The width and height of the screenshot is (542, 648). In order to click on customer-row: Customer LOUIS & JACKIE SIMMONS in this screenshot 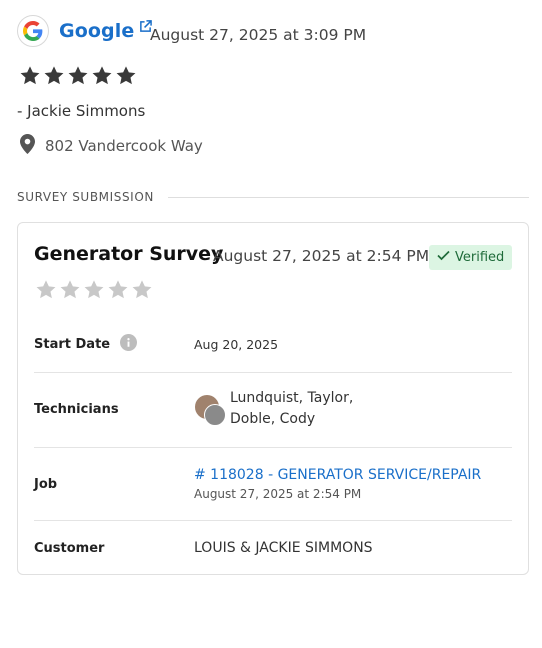, I will do `click(273, 548)`.